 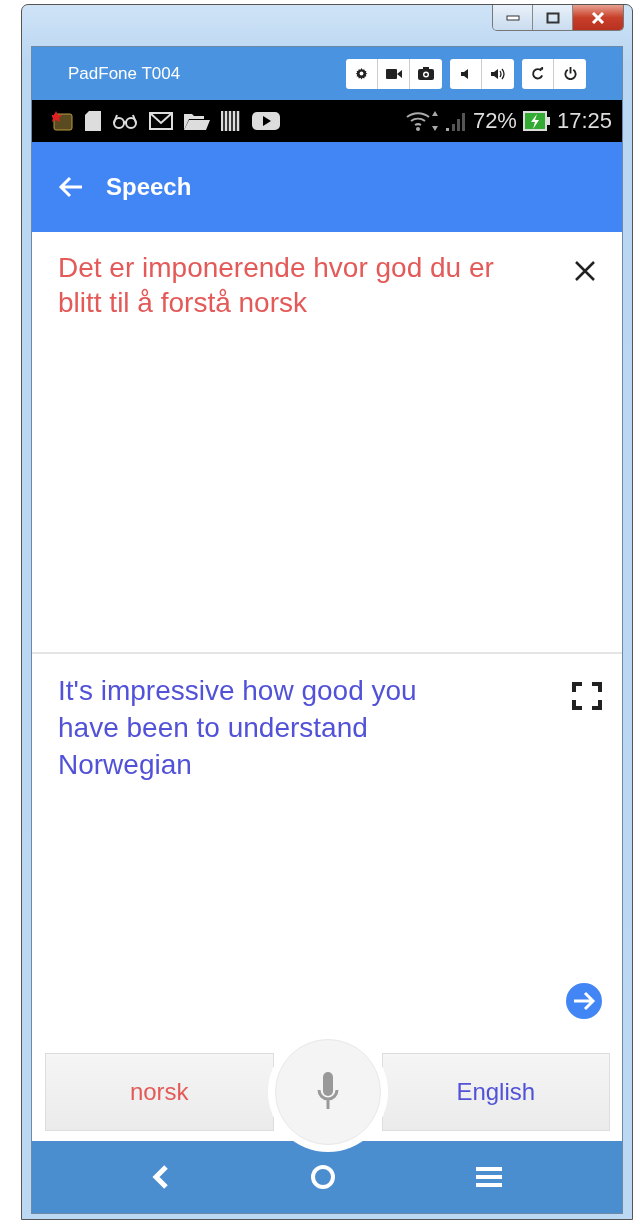 What do you see at coordinates (93, 121) in the screenshot?
I see `sd-card-icon` at bounding box center [93, 121].